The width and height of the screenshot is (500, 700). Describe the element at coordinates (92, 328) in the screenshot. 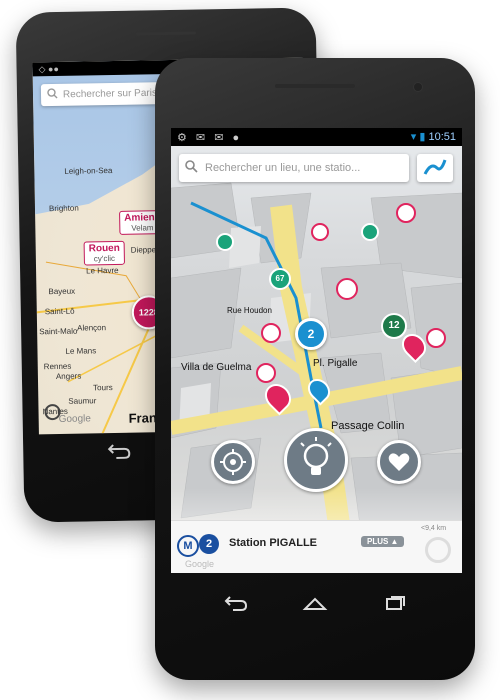

I see `place-label: Alençon` at that location.